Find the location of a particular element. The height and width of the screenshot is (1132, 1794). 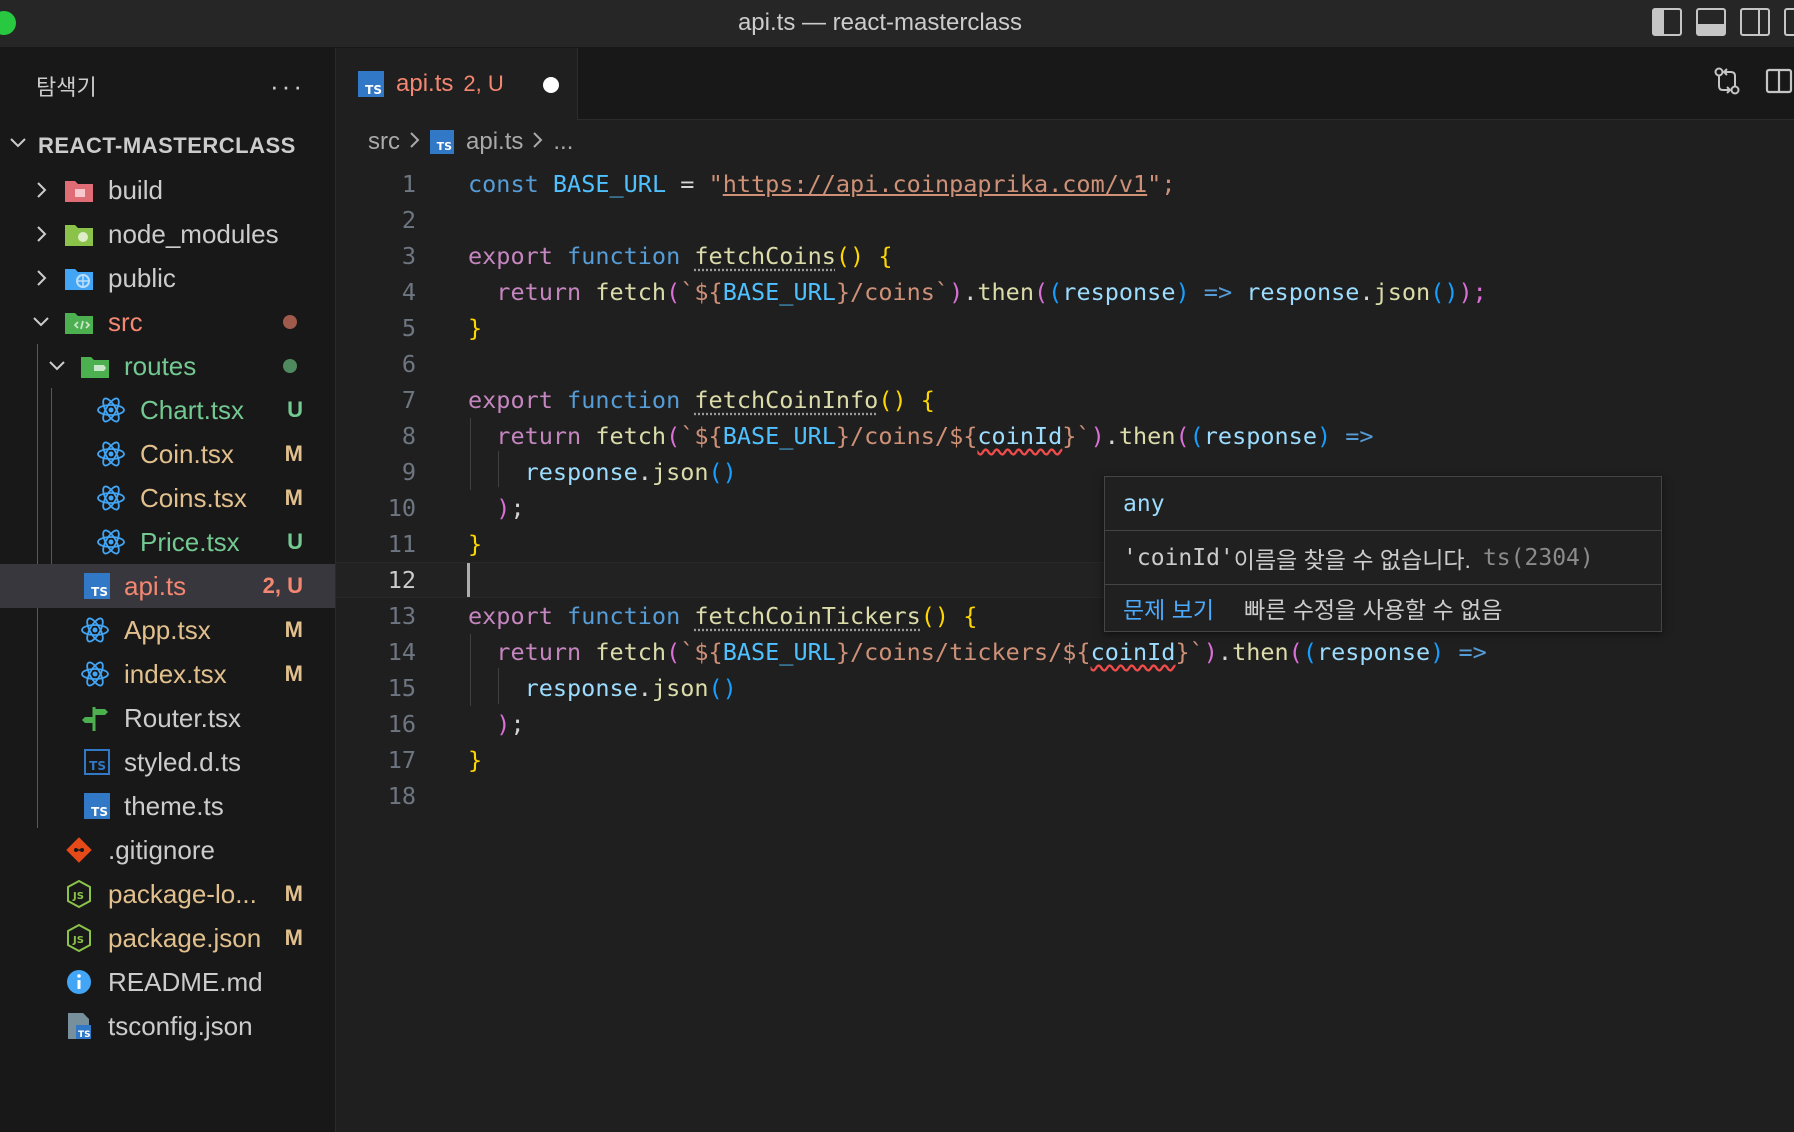

tree-item-router-tsx: Router.tsx is located at coordinates (167, 718).